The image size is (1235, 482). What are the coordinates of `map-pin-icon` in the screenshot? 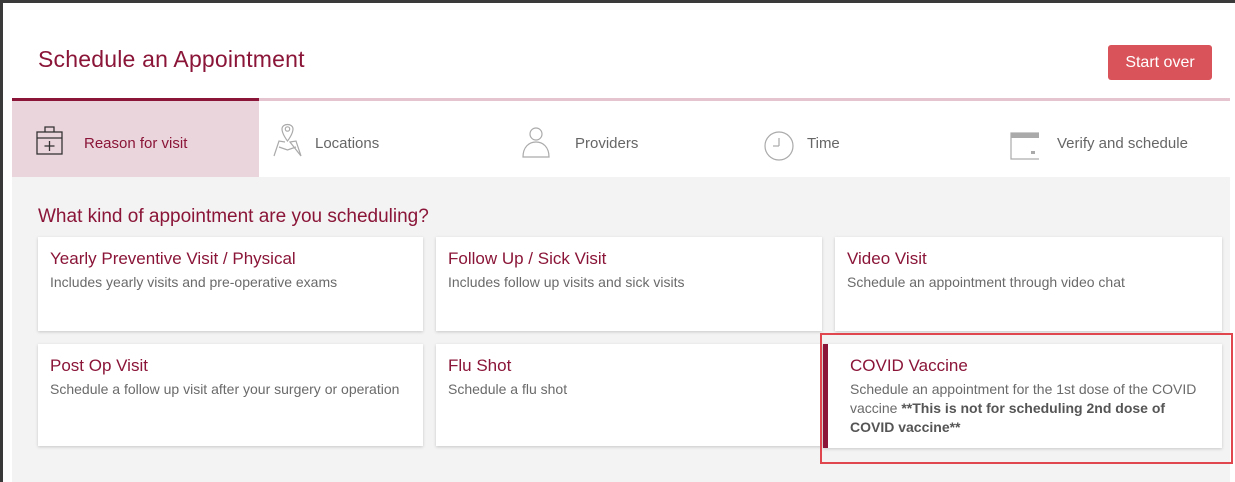 It's located at (287, 140).